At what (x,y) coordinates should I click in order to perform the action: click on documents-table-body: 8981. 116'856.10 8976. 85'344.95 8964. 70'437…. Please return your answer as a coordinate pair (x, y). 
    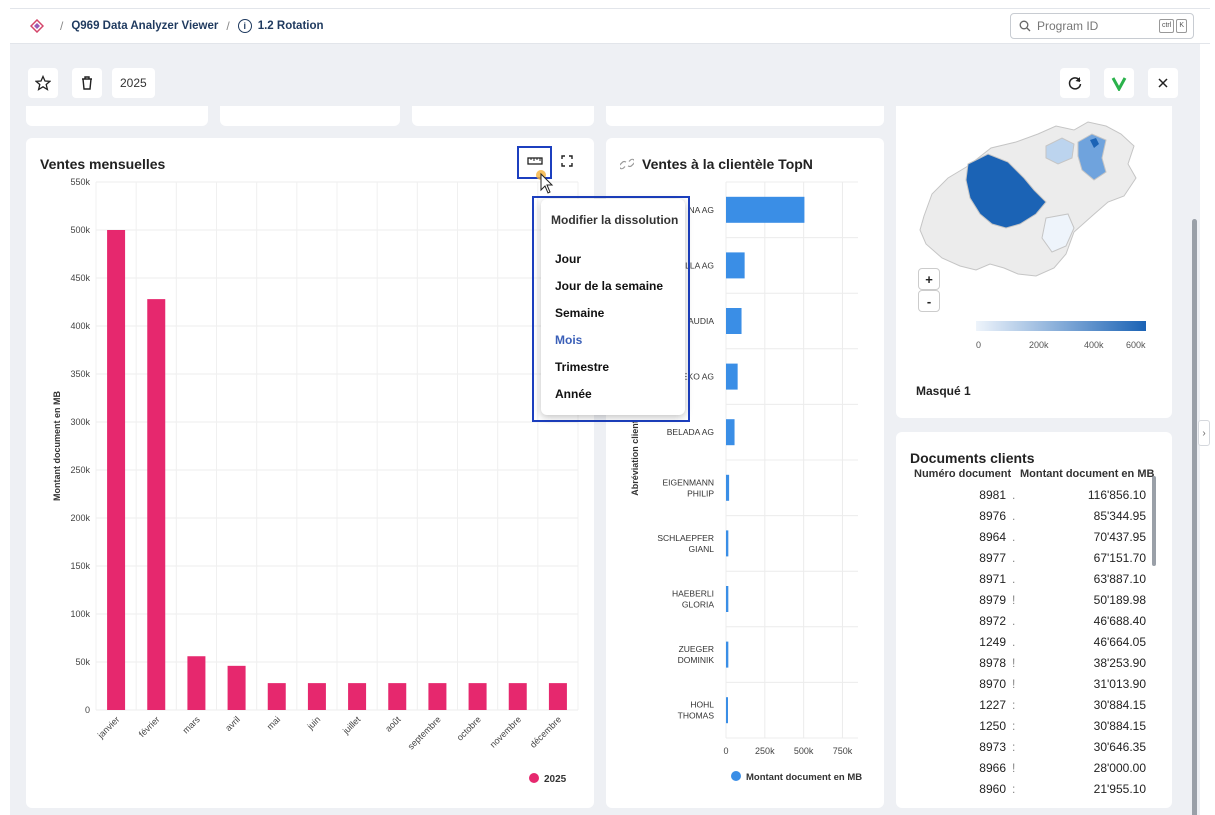
    Looking at the image, I should click on (1034, 646).